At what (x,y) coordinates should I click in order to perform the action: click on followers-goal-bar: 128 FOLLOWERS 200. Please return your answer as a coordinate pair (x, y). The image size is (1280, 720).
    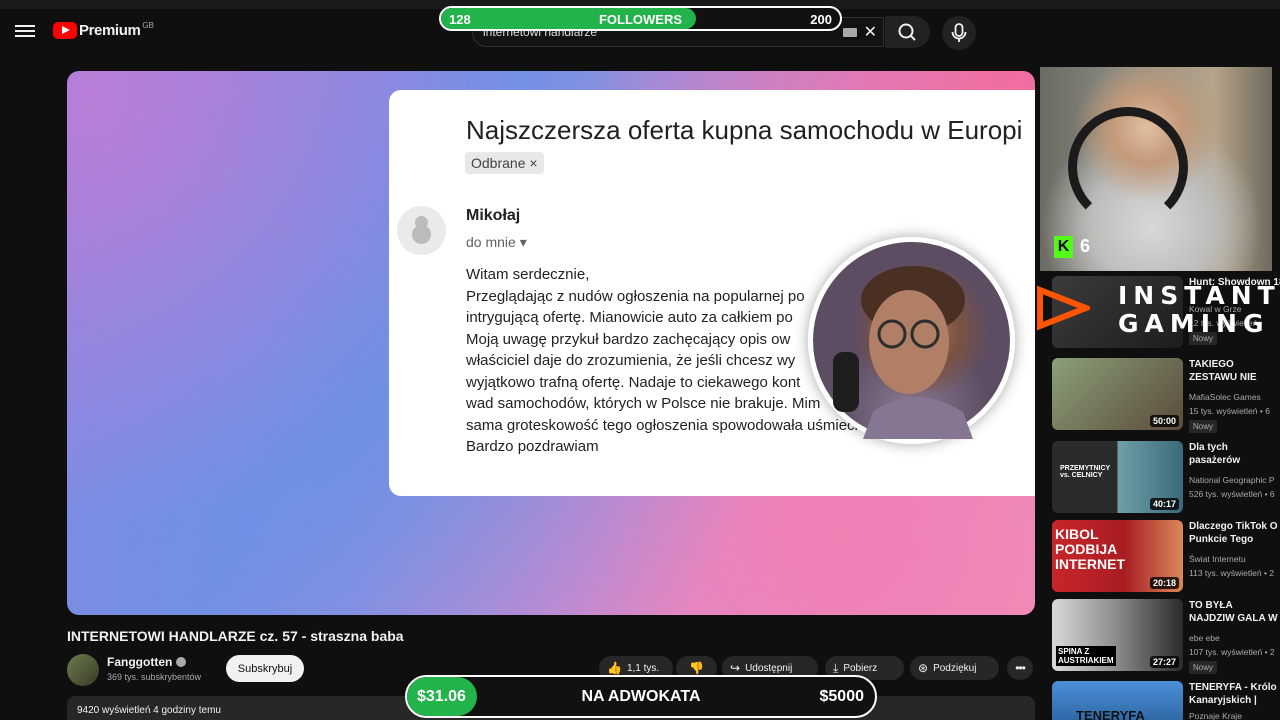
    Looking at the image, I should click on (640, 18).